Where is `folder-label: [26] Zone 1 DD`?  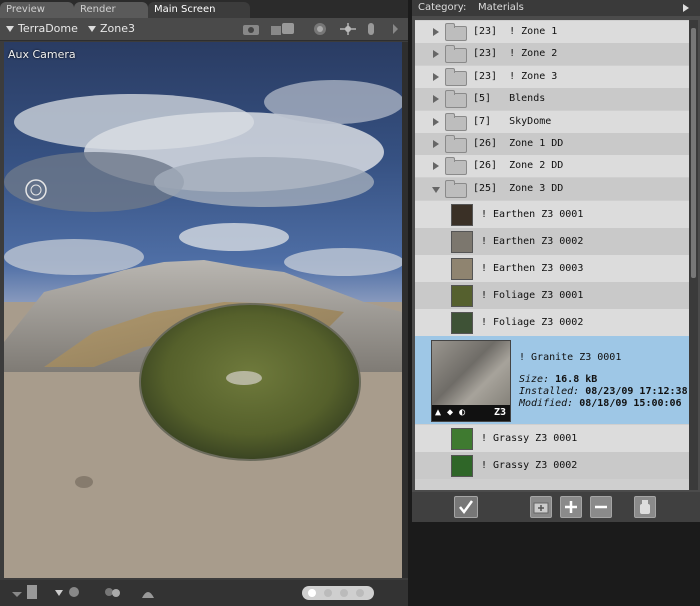
folder-label: [26] Zone 1 DD is located at coordinates (518, 143).